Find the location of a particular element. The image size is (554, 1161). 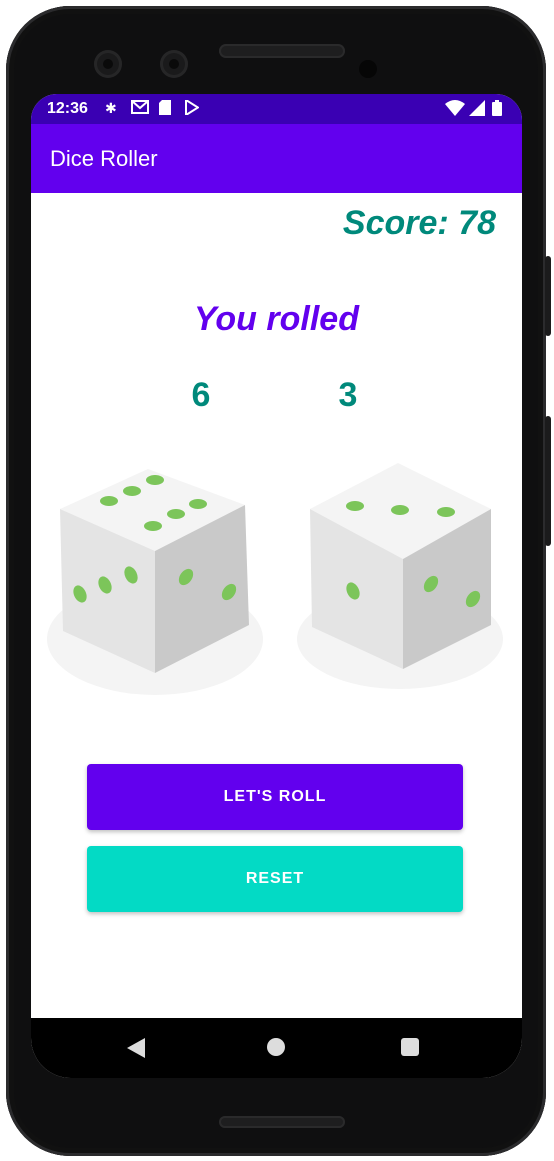

reset-button: RESET is located at coordinates (275, 879).